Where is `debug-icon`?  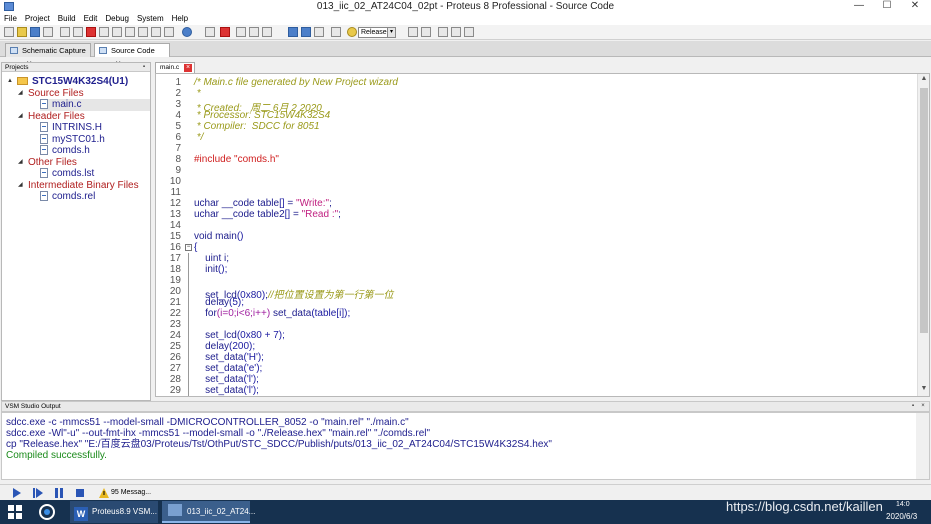 debug-icon is located at coordinates (156, 32).